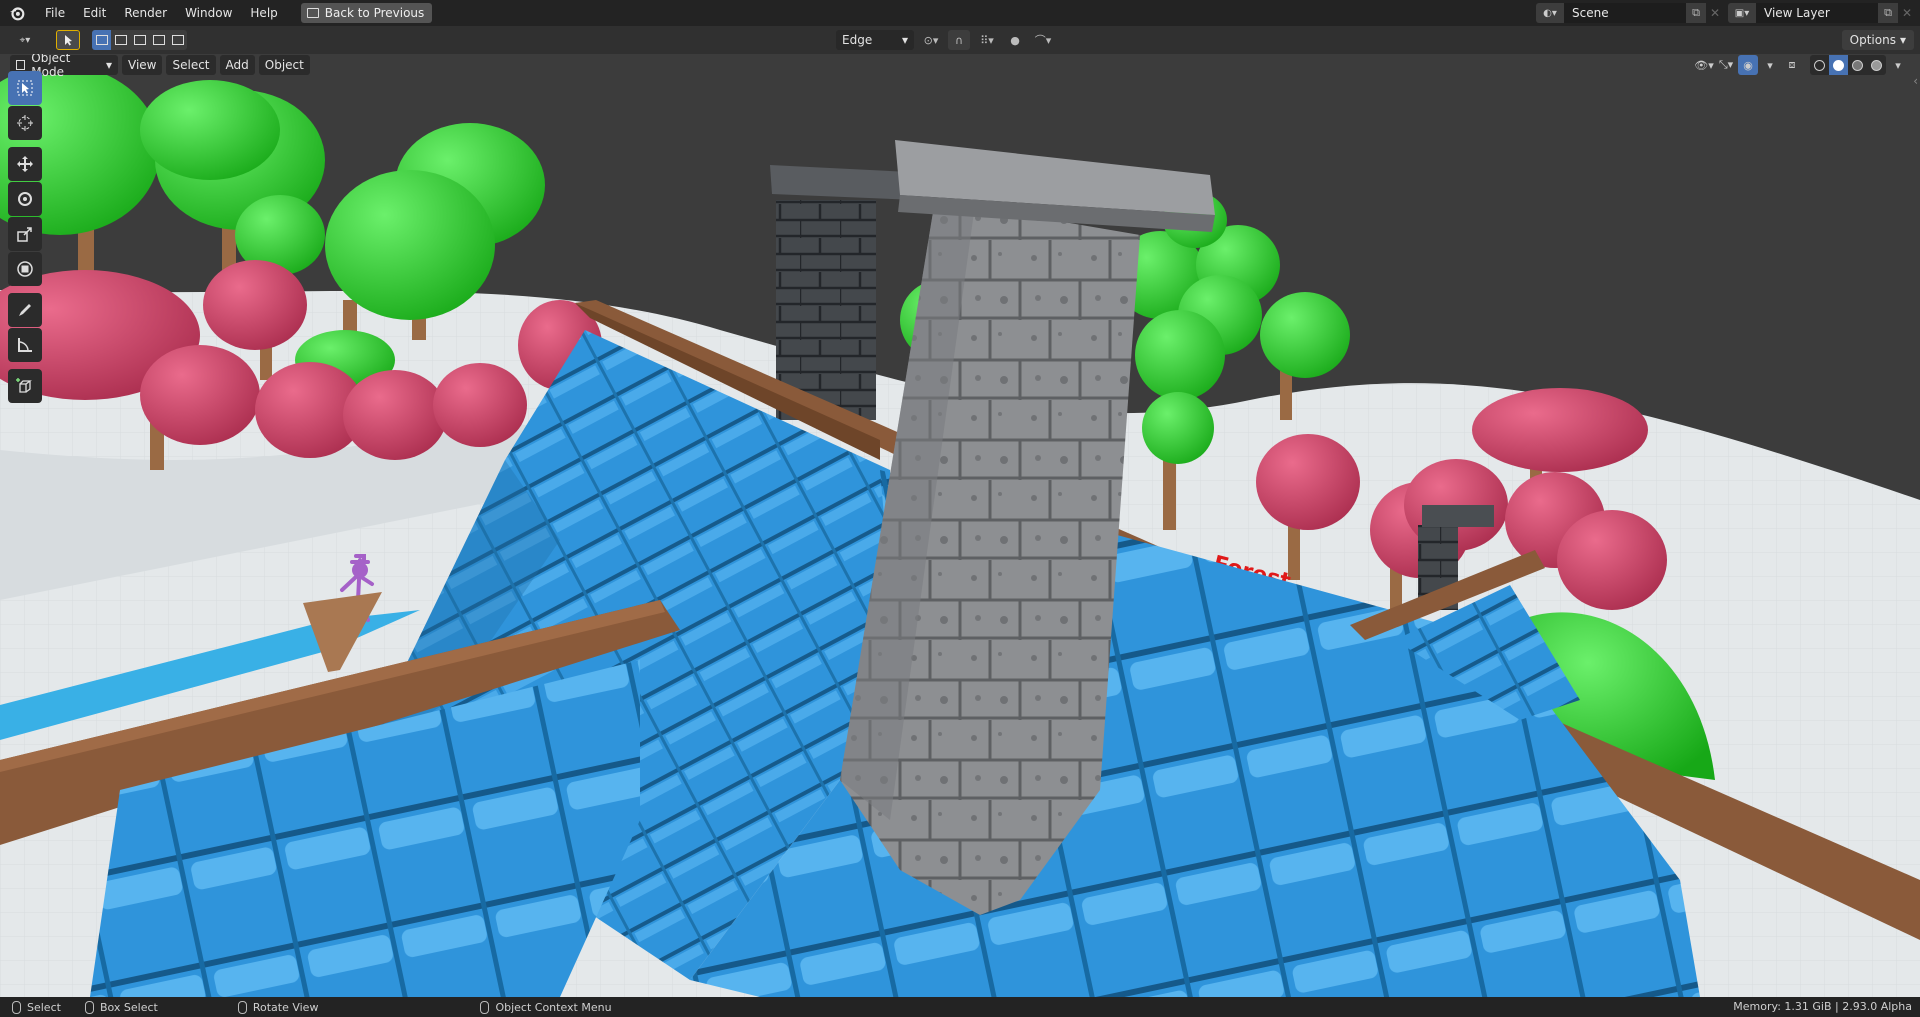 The height and width of the screenshot is (1017, 1920). Describe the element at coordinates (1015, 40) in the screenshot. I see `proportional-edit-icon: ●` at that location.